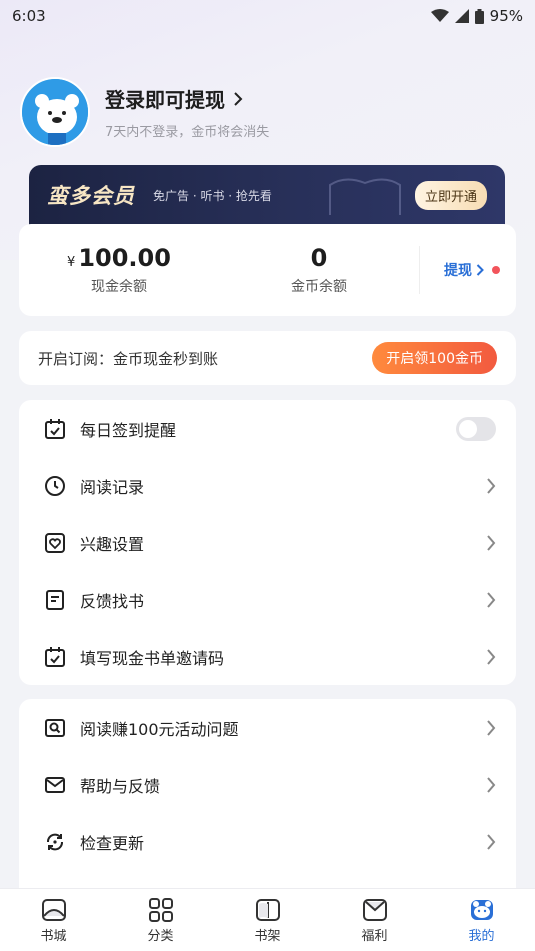  I want to click on vip-banner: 蛮多会员 免广告 · 听书 · 抢先看 立即开通, so click(267, 195).